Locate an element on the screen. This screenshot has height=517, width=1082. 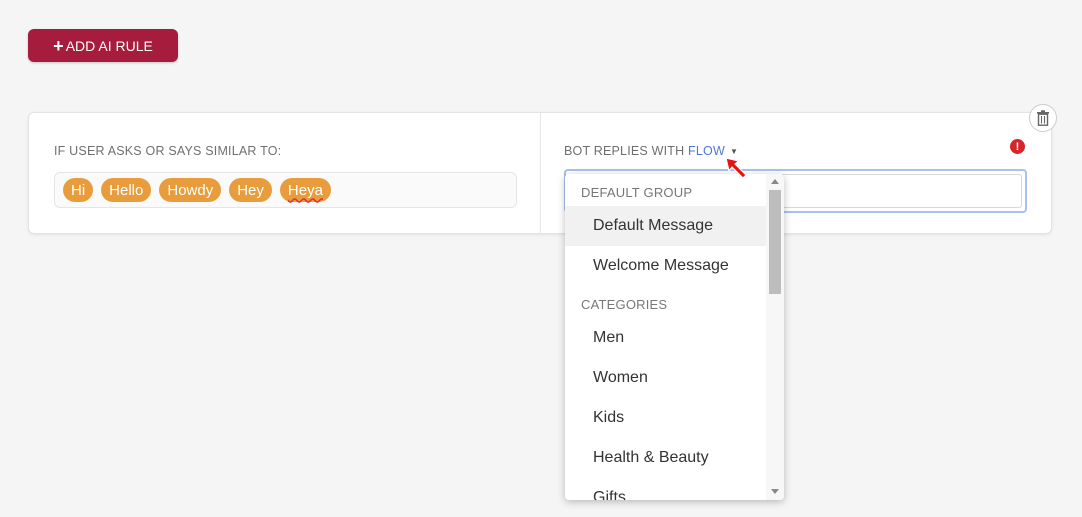
phrase-tag: Hey is located at coordinates (250, 190).